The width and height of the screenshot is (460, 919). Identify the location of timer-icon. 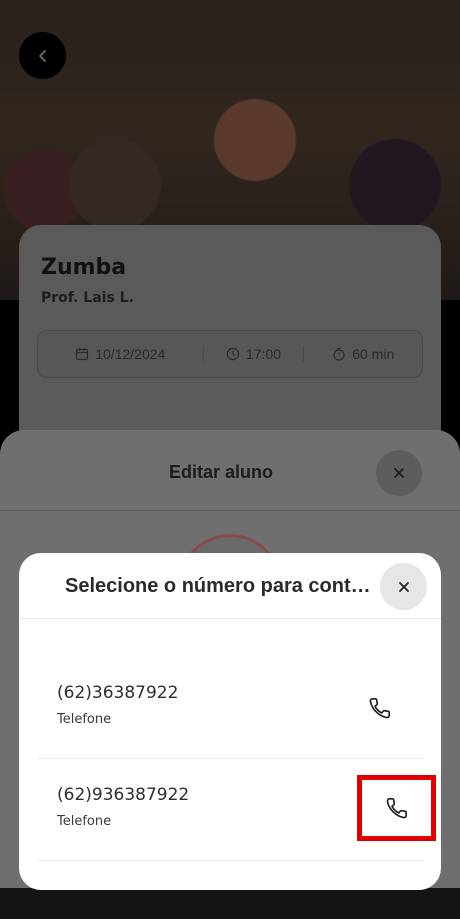
(339, 354).